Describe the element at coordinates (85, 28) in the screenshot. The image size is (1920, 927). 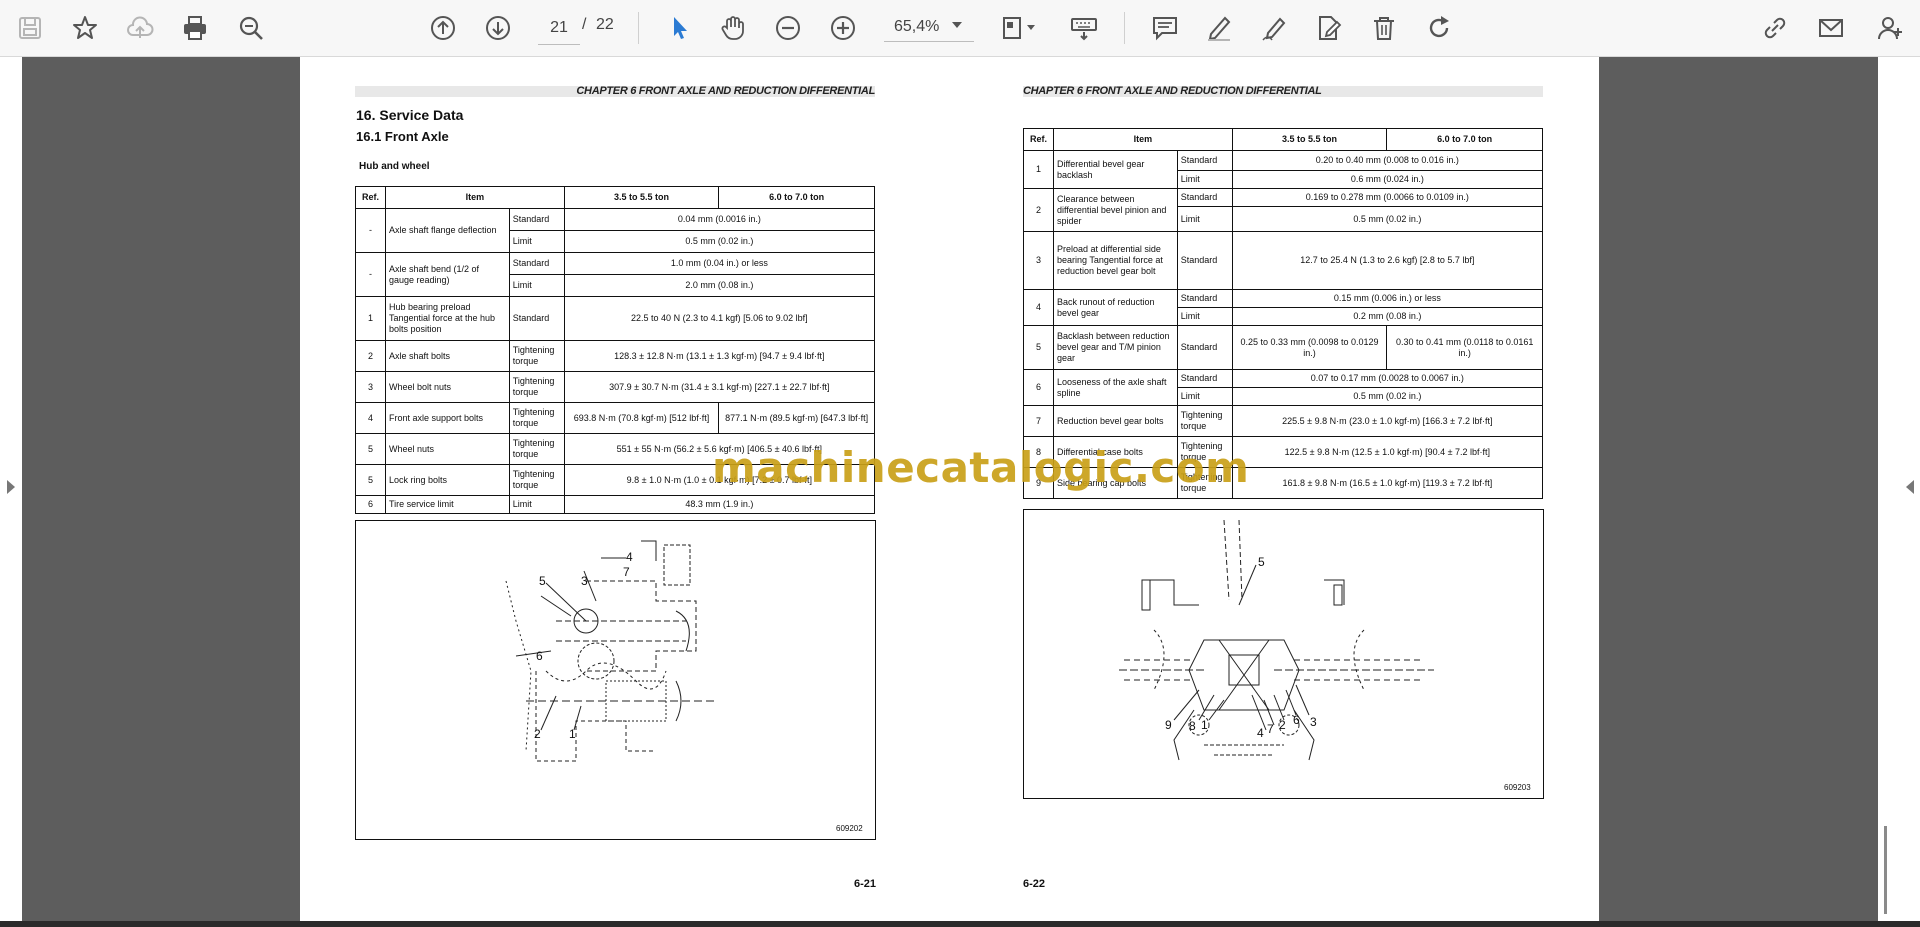
I see `bookmark-star-icon` at that location.